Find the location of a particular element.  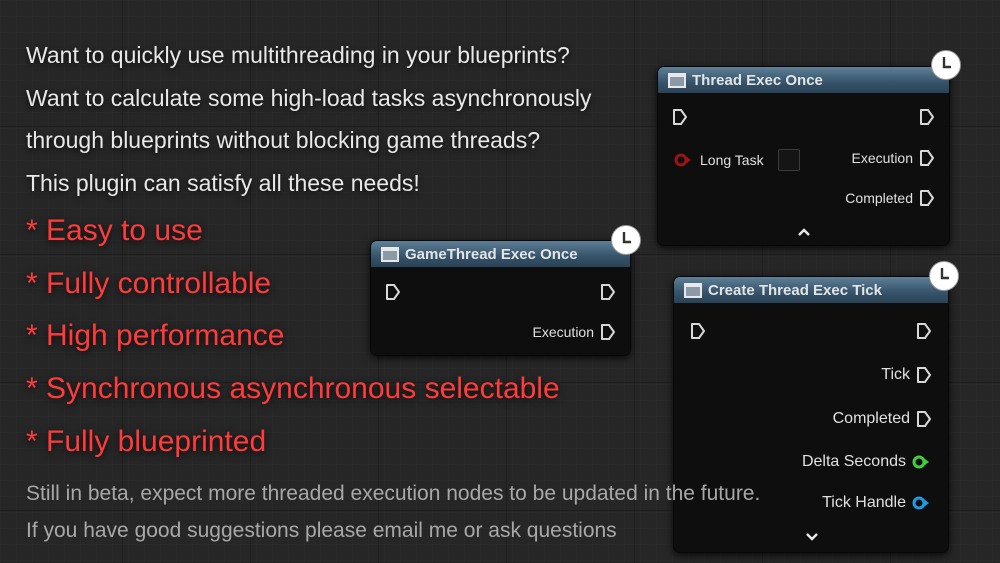

chevron-down-icon is located at coordinates (812, 537).